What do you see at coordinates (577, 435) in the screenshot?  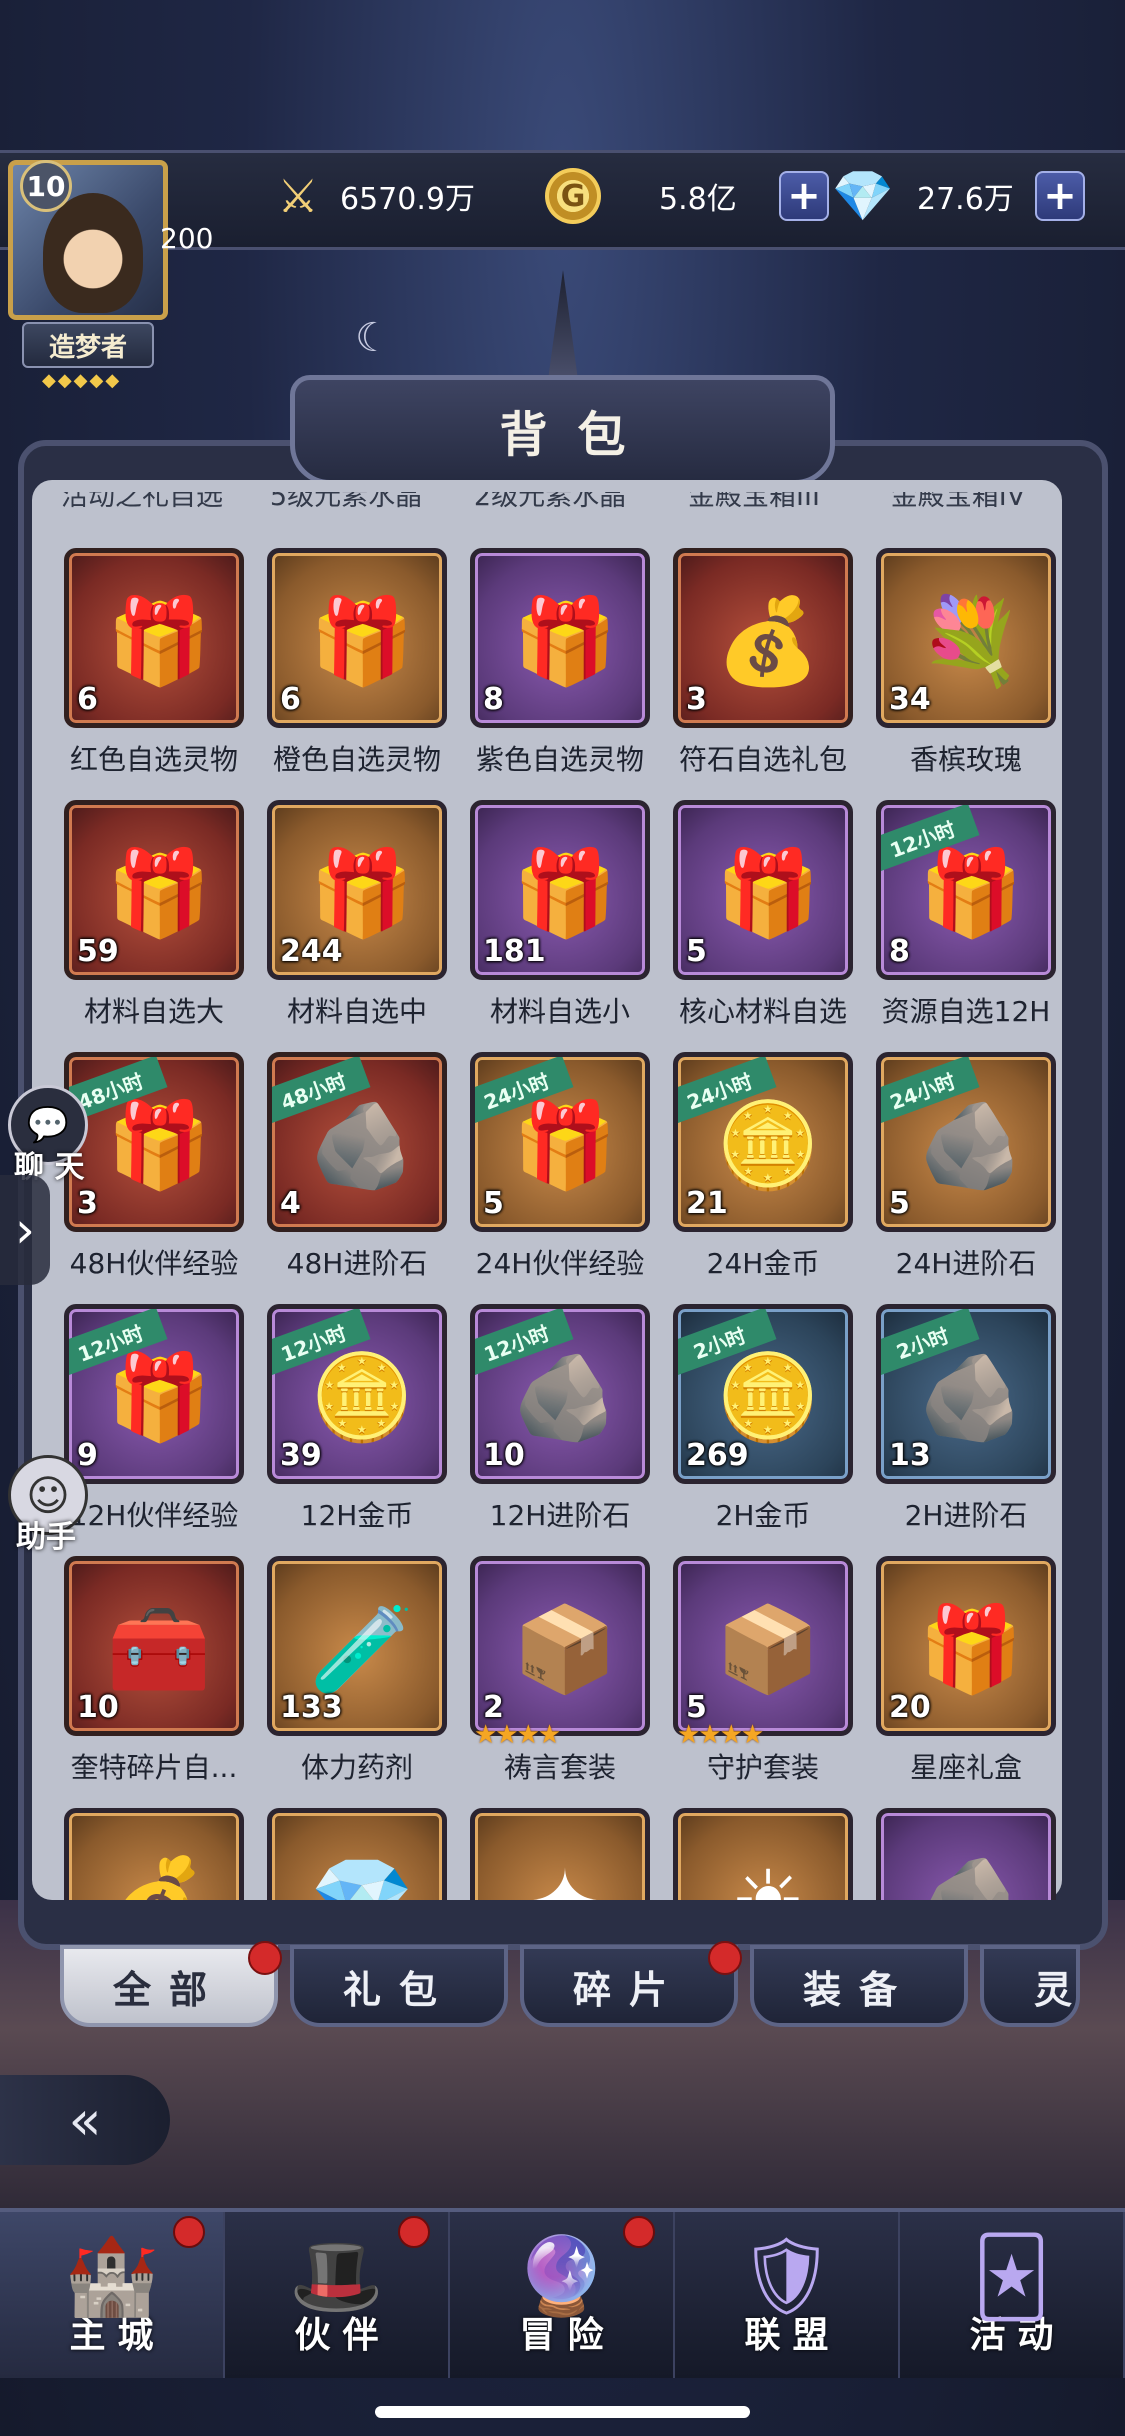 I see `panel-title: 背包` at bounding box center [577, 435].